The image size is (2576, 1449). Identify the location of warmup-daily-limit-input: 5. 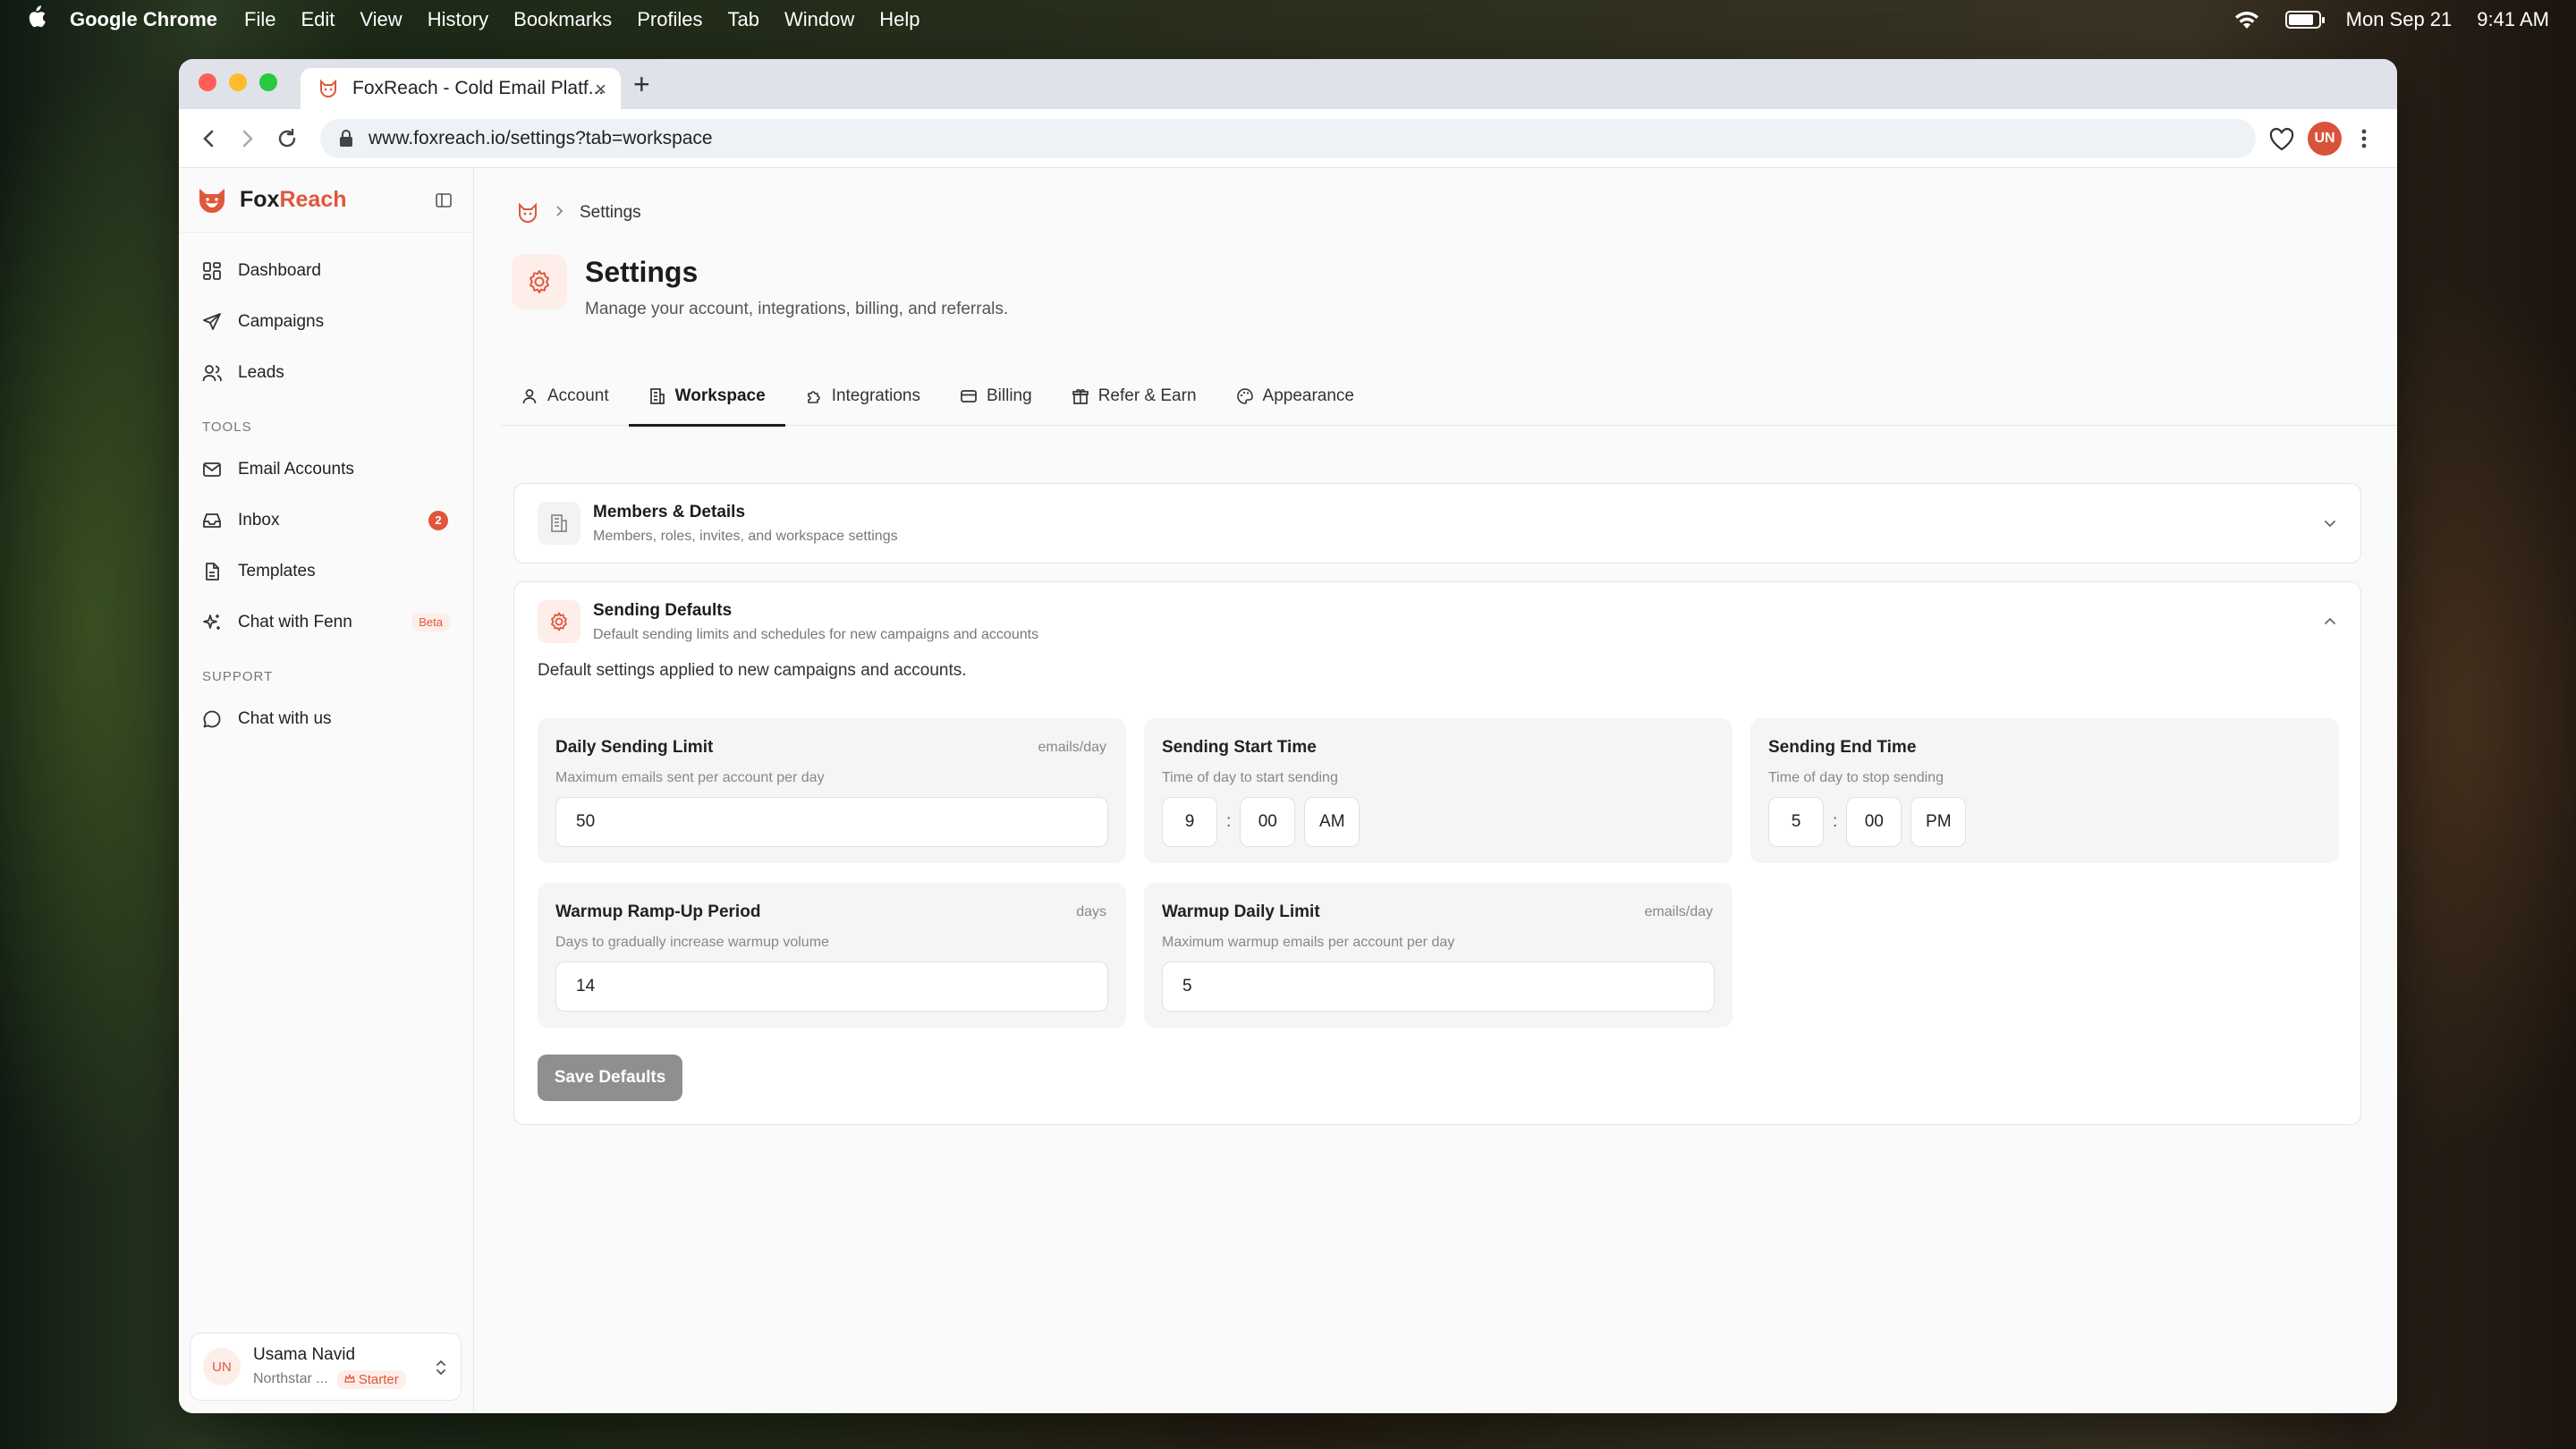
(1438, 987).